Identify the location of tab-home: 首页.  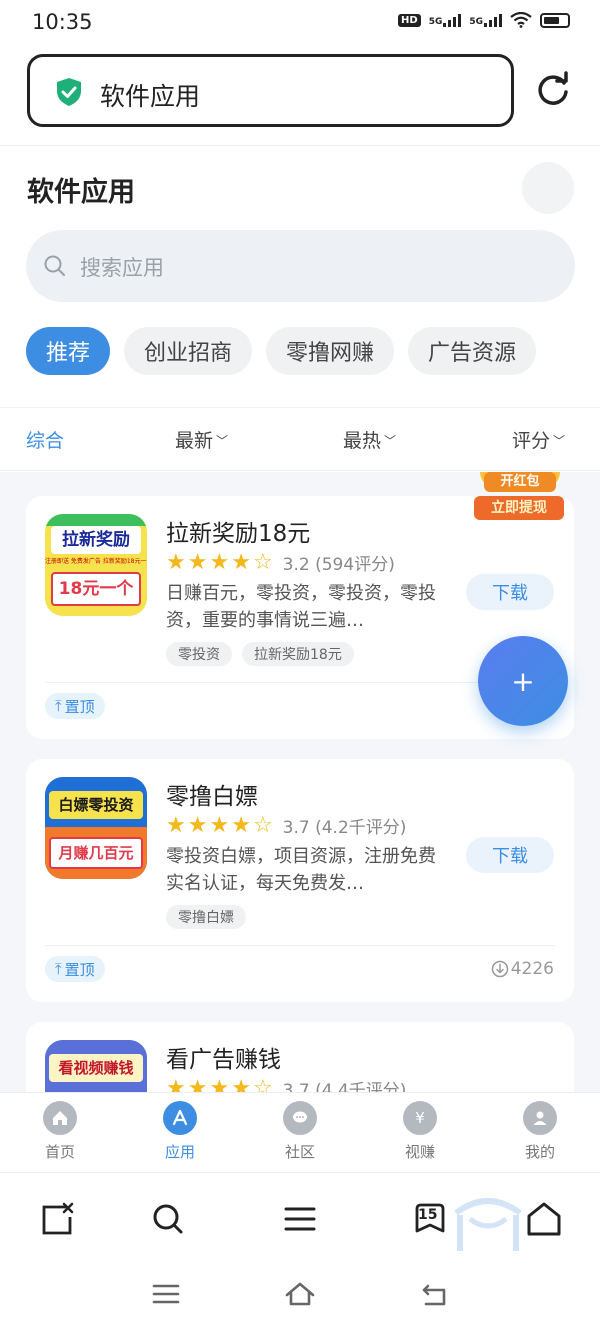
(60, 1131).